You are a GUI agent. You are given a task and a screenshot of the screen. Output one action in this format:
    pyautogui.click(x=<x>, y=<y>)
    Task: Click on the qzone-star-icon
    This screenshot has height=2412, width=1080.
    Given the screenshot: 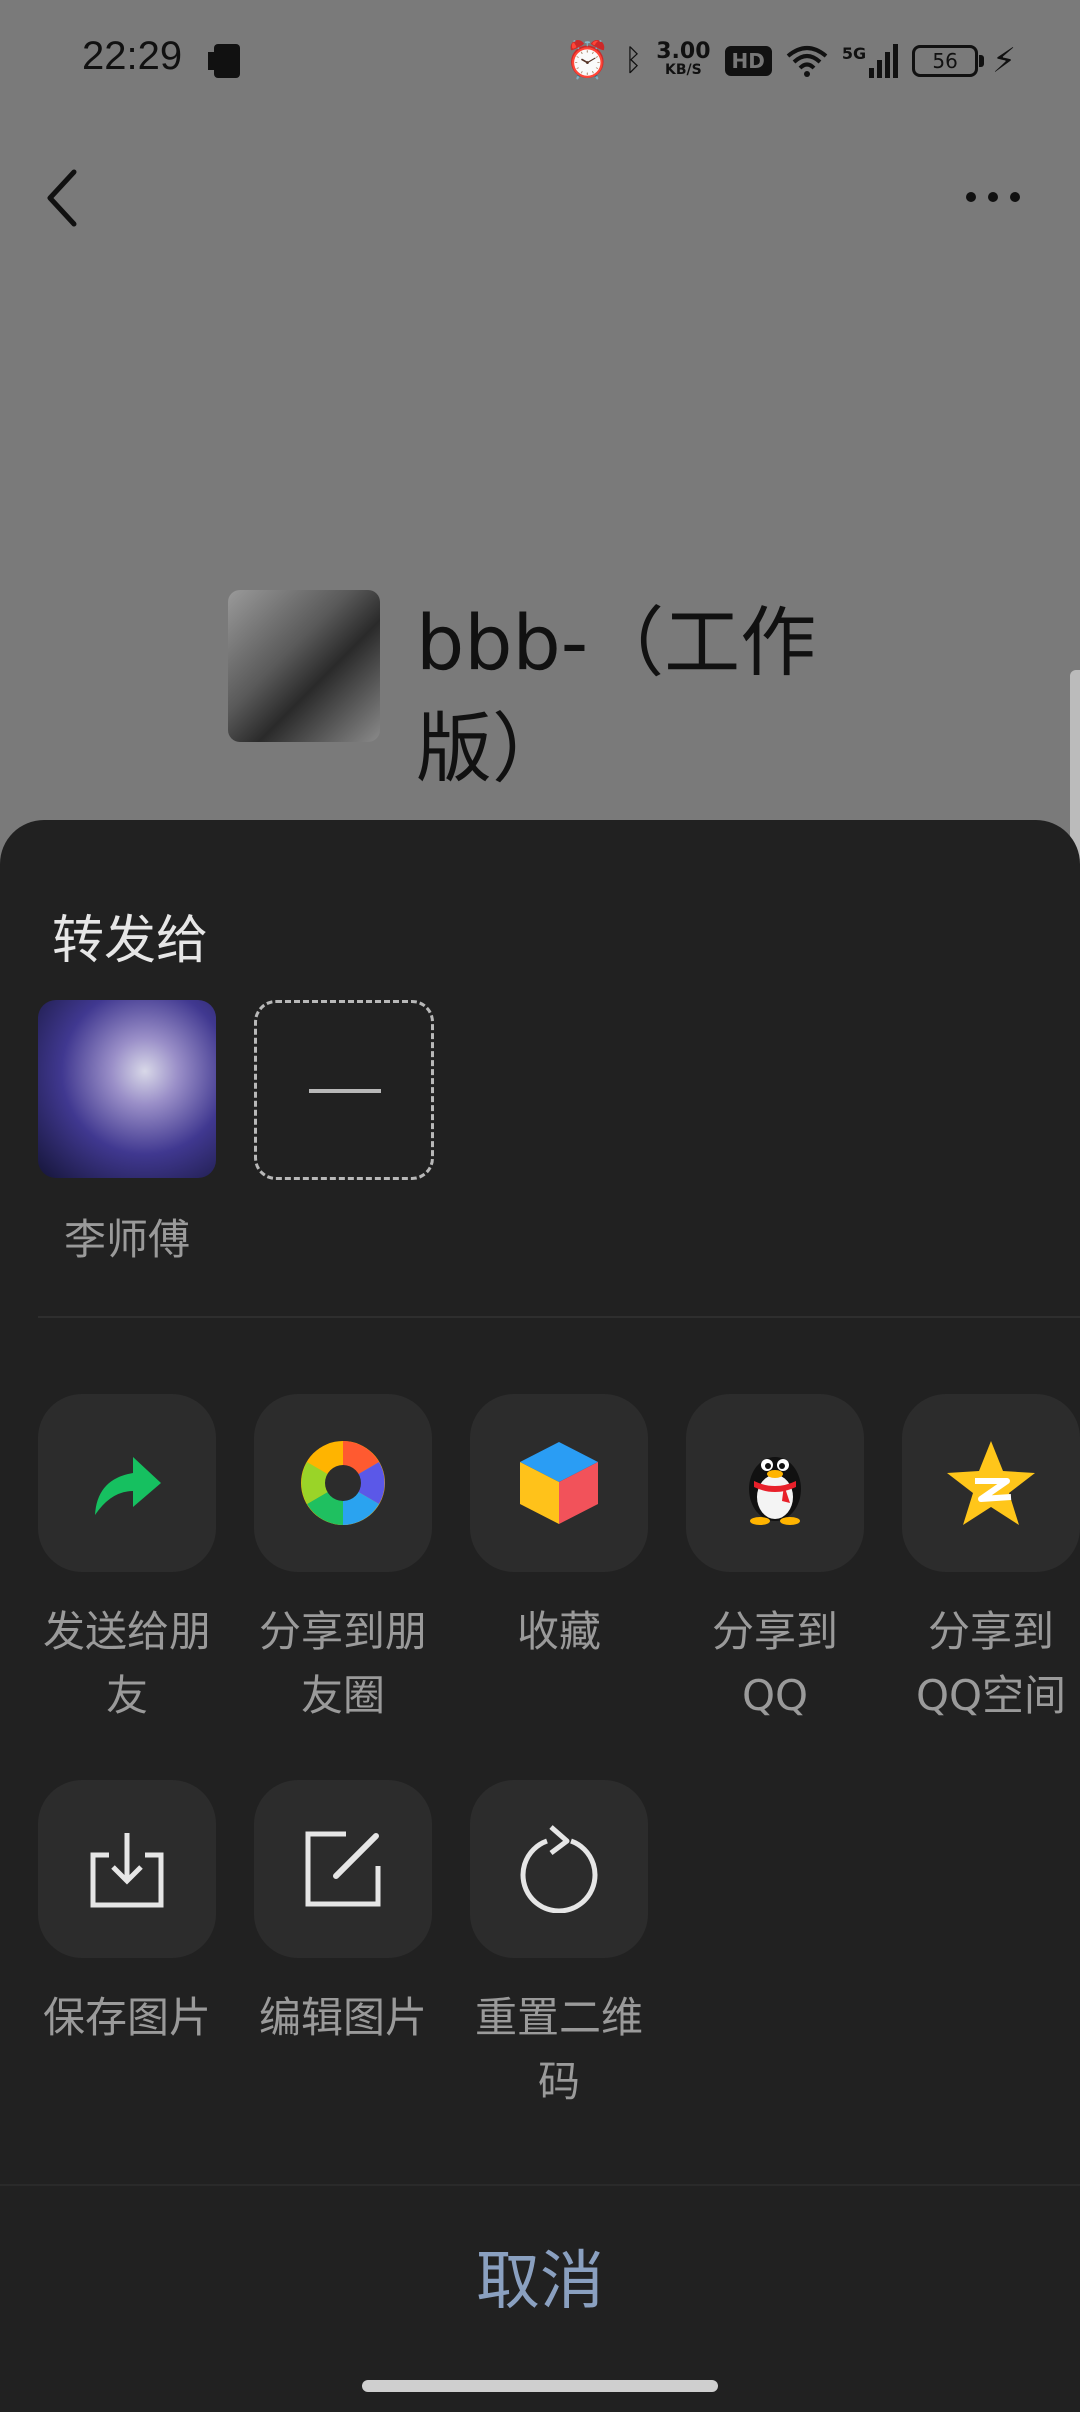 What is the action you would take?
    pyautogui.click(x=991, y=1483)
    